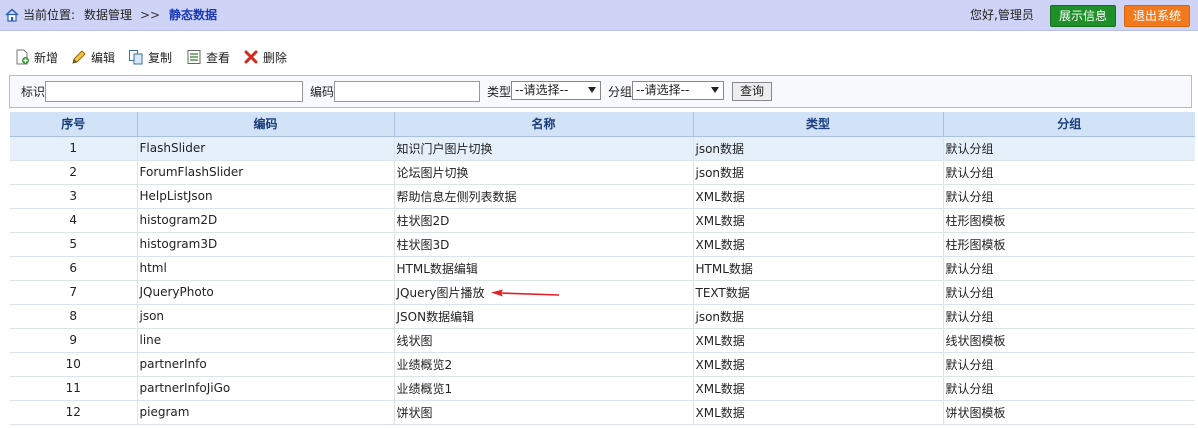  Describe the element at coordinates (544, 124) in the screenshot. I see `column-header-name: 名称` at that location.